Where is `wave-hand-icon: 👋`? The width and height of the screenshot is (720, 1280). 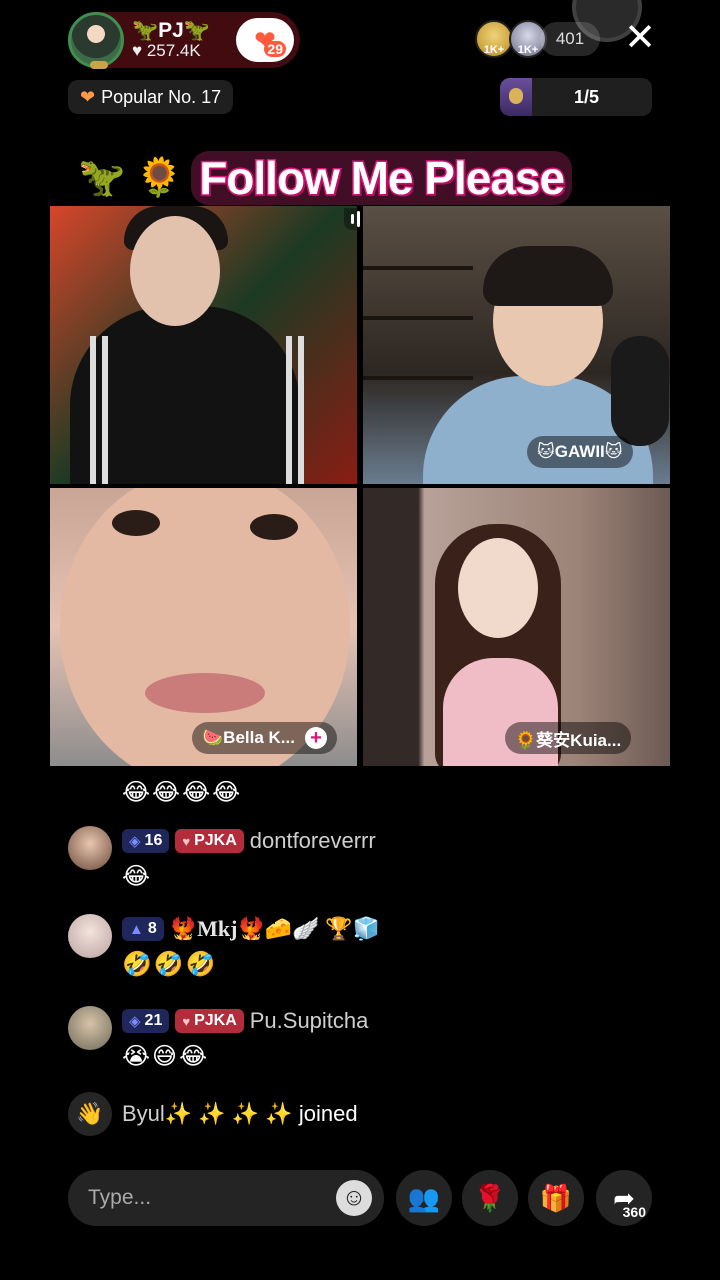
wave-hand-icon: 👋 is located at coordinates (90, 1114).